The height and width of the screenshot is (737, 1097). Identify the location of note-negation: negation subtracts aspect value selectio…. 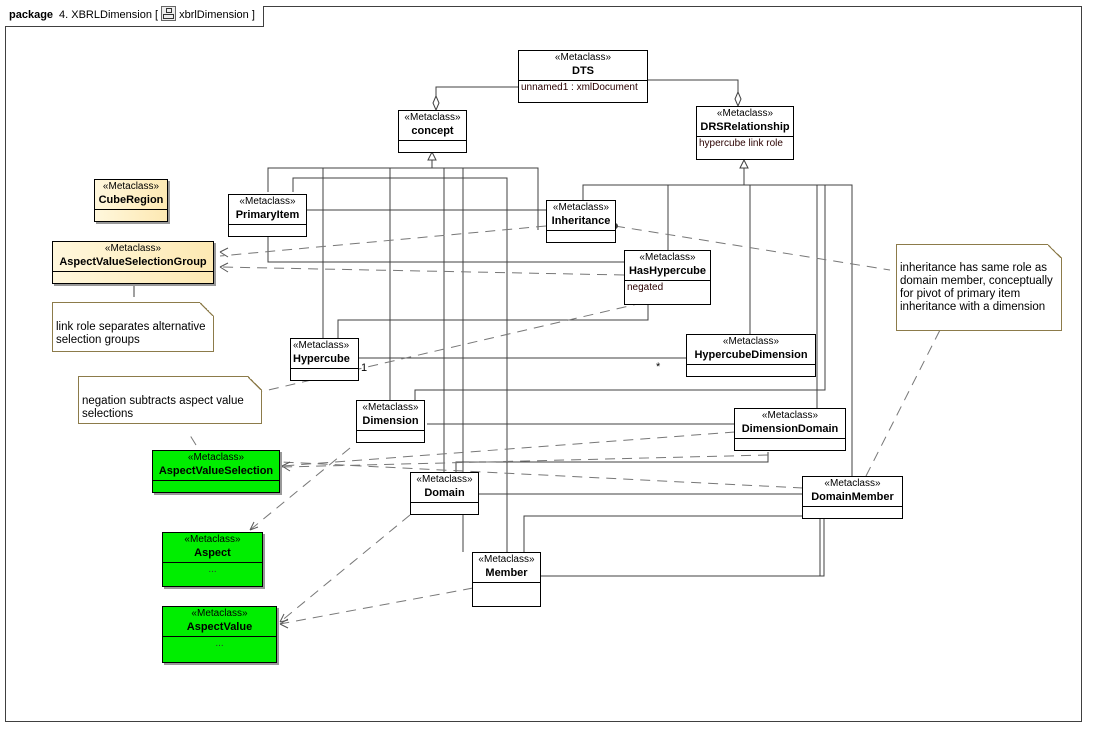
(170, 400).